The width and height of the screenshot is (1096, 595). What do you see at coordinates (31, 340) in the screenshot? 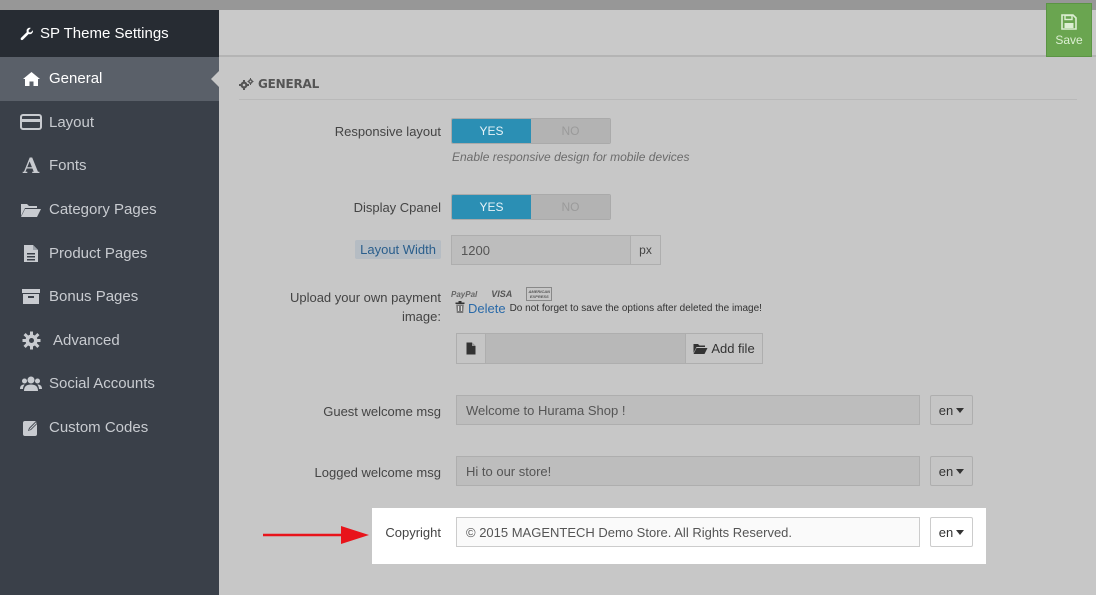
I see `gear-icon` at bounding box center [31, 340].